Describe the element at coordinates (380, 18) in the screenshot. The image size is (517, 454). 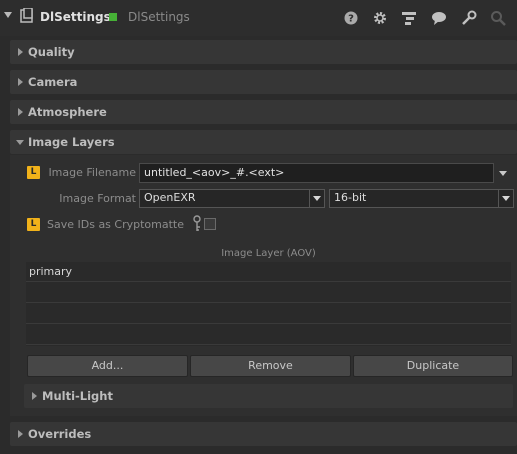
I see `gear-icon` at that location.